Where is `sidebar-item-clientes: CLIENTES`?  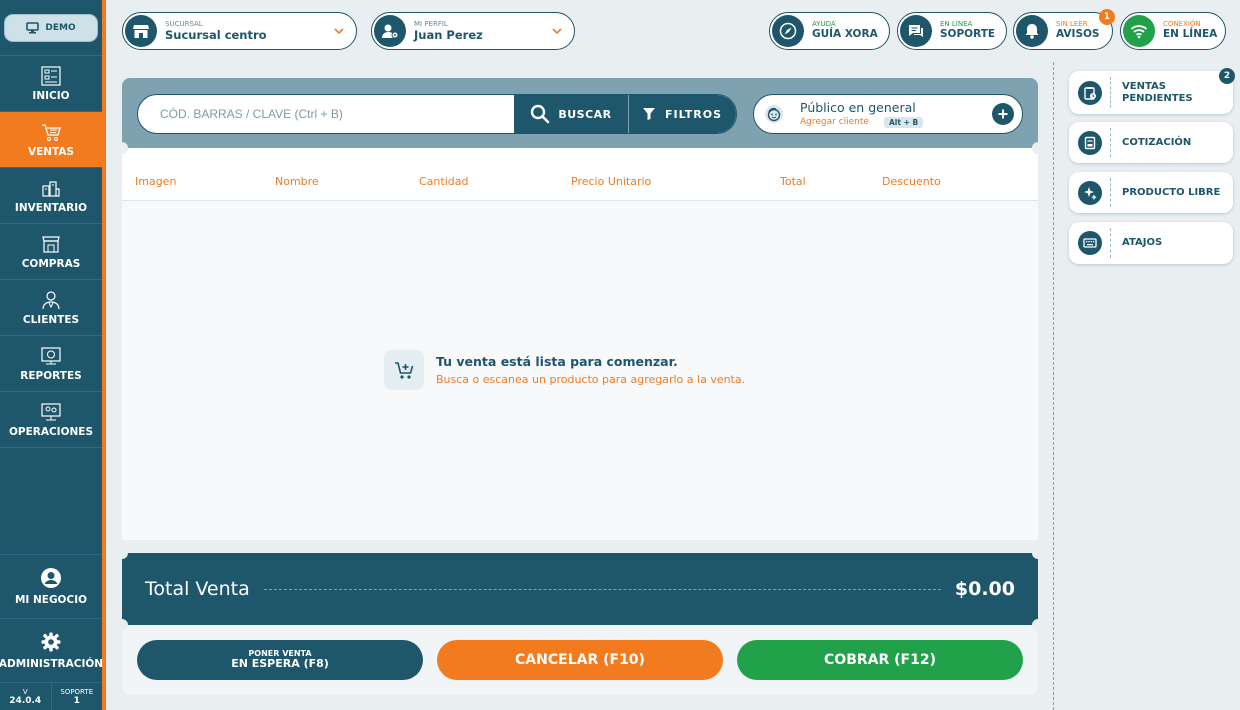 sidebar-item-clientes: CLIENTES is located at coordinates (51, 308).